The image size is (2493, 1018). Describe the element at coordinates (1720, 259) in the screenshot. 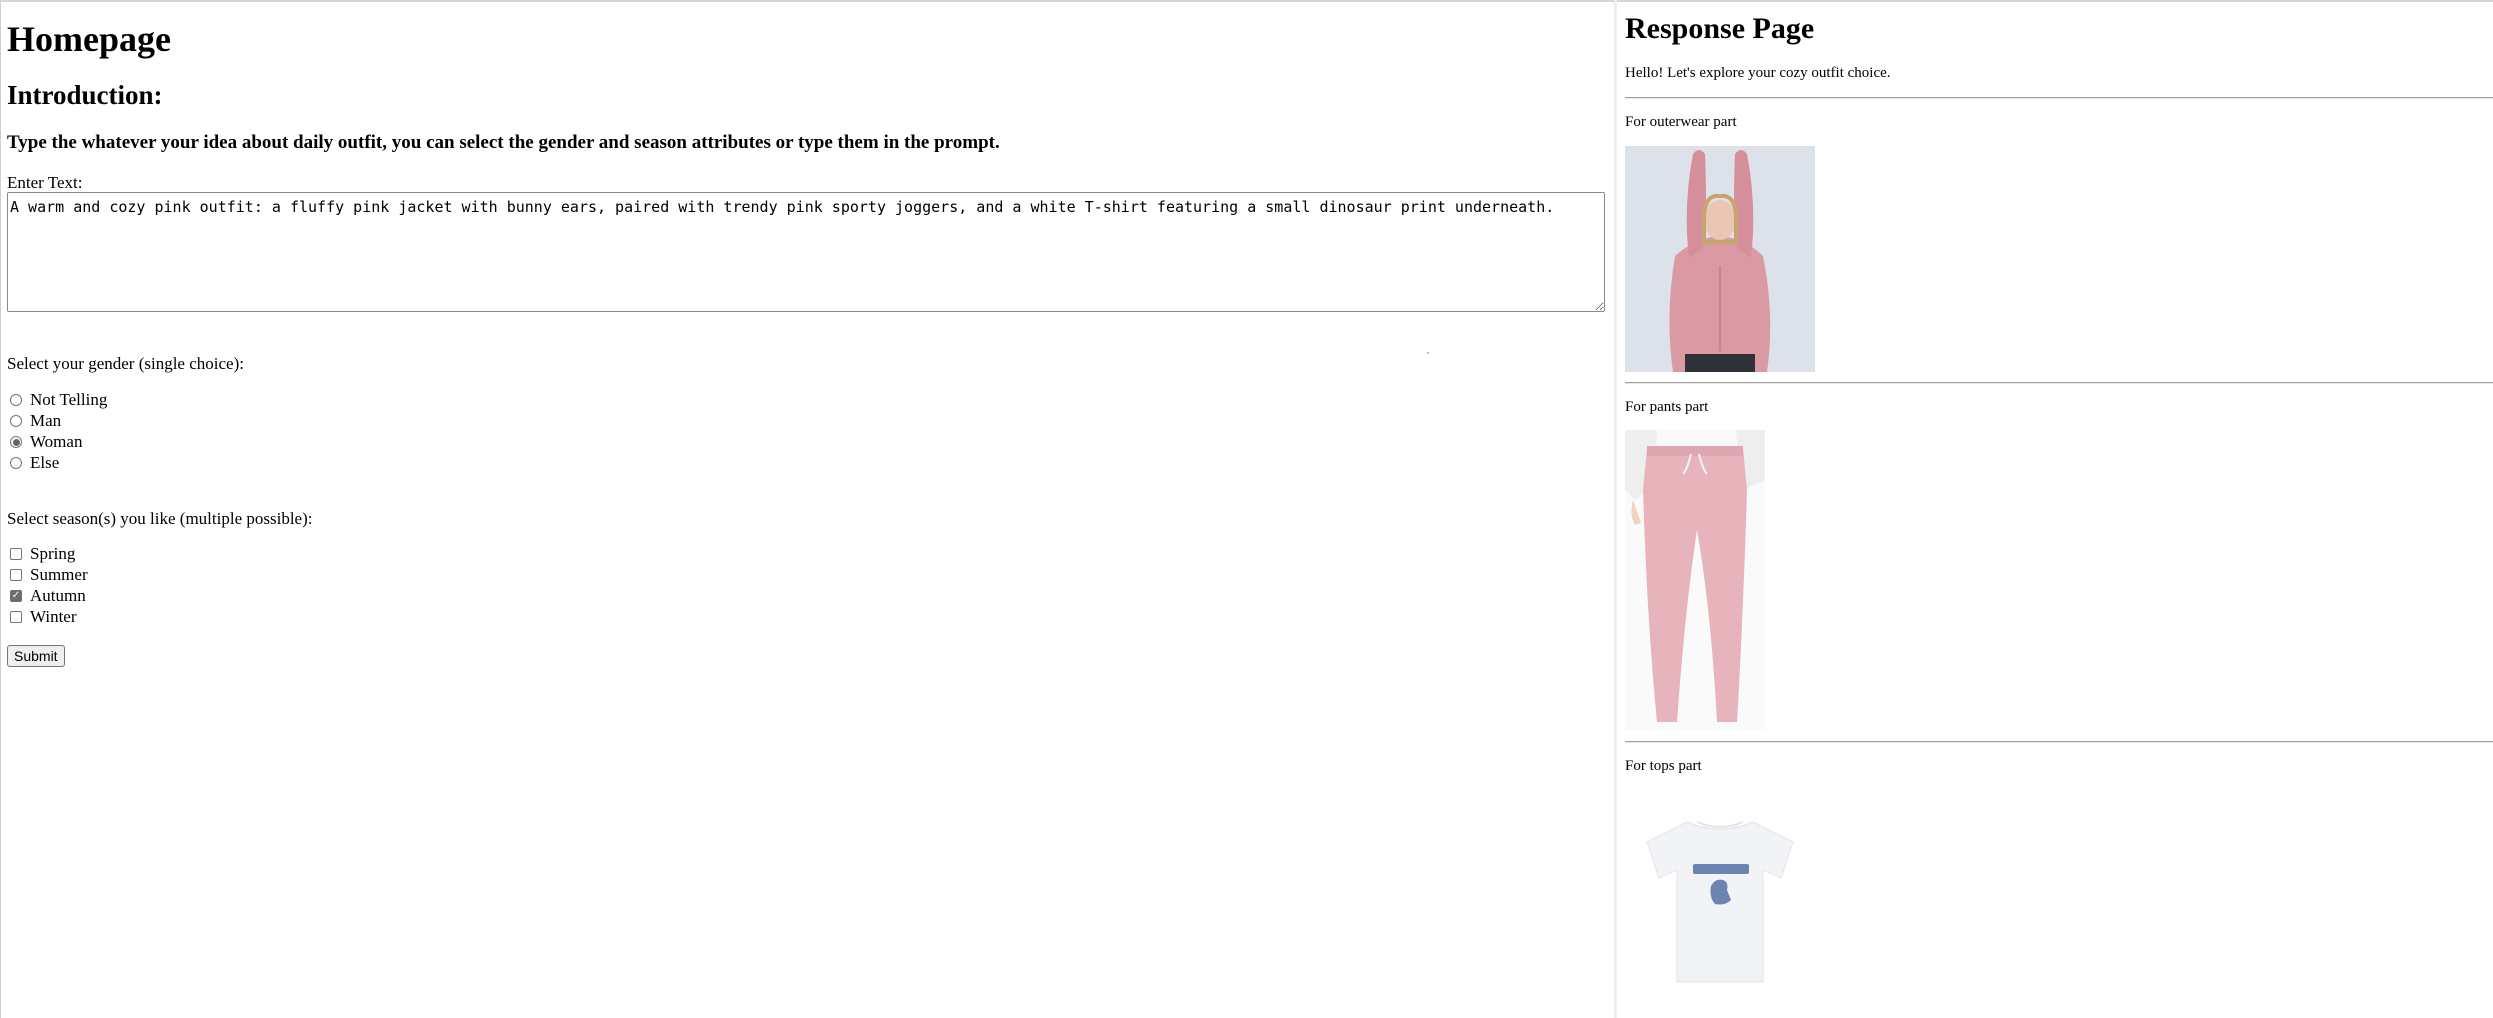

I see `outerwear-image` at that location.